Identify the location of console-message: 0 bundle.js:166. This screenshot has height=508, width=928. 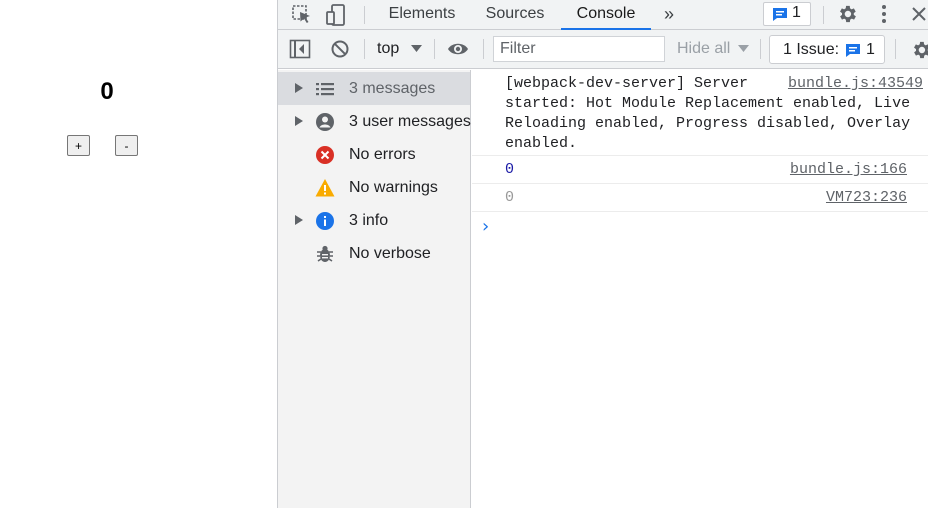
(700, 170).